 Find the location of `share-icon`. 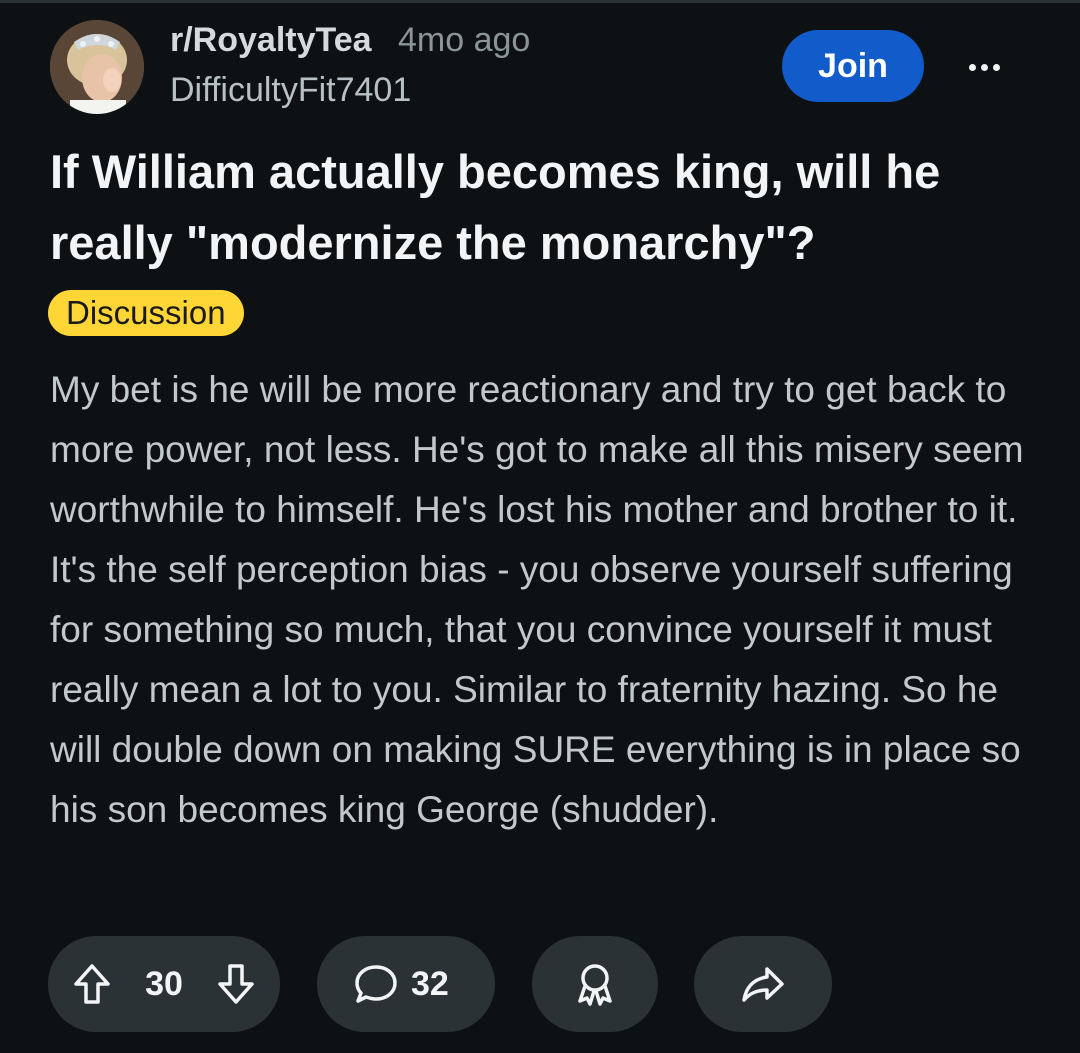

share-icon is located at coordinates (763, 984).